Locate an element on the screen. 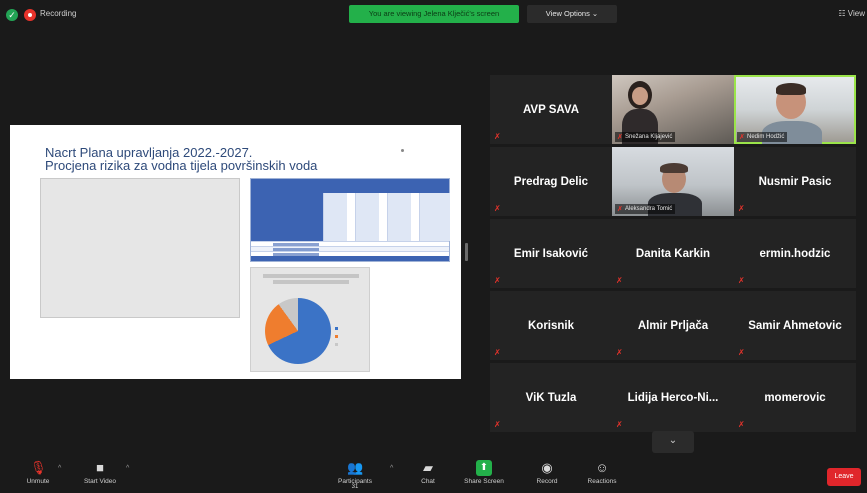 The image size is (867, 493). participant-tile: Danita Karkin ✗ is located at coordinates (673, 253).